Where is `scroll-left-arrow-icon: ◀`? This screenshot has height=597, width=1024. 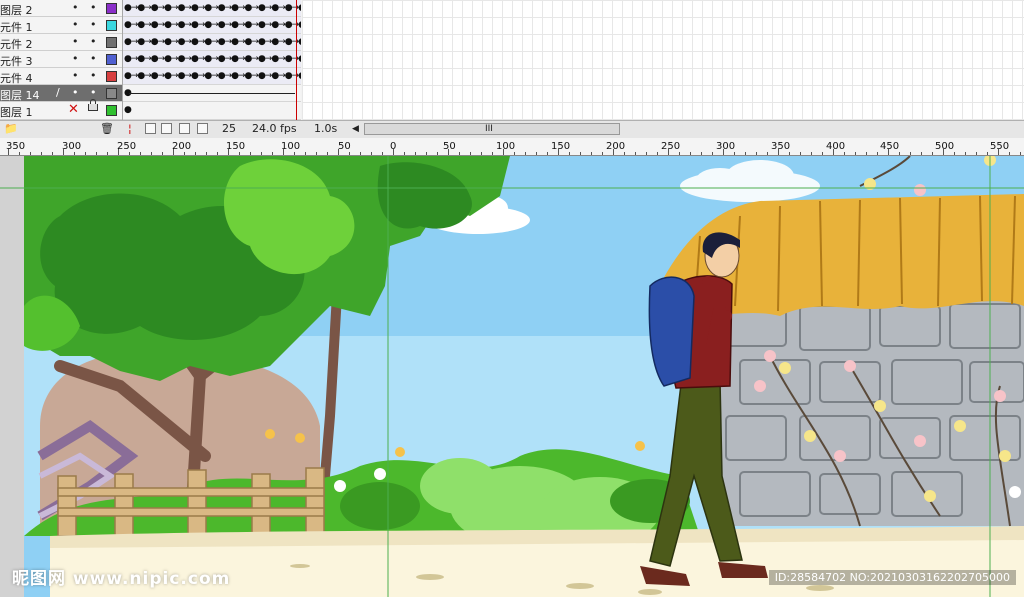 scroll-left-arrow-icon: ◀ is located at coordinates (355, 129).